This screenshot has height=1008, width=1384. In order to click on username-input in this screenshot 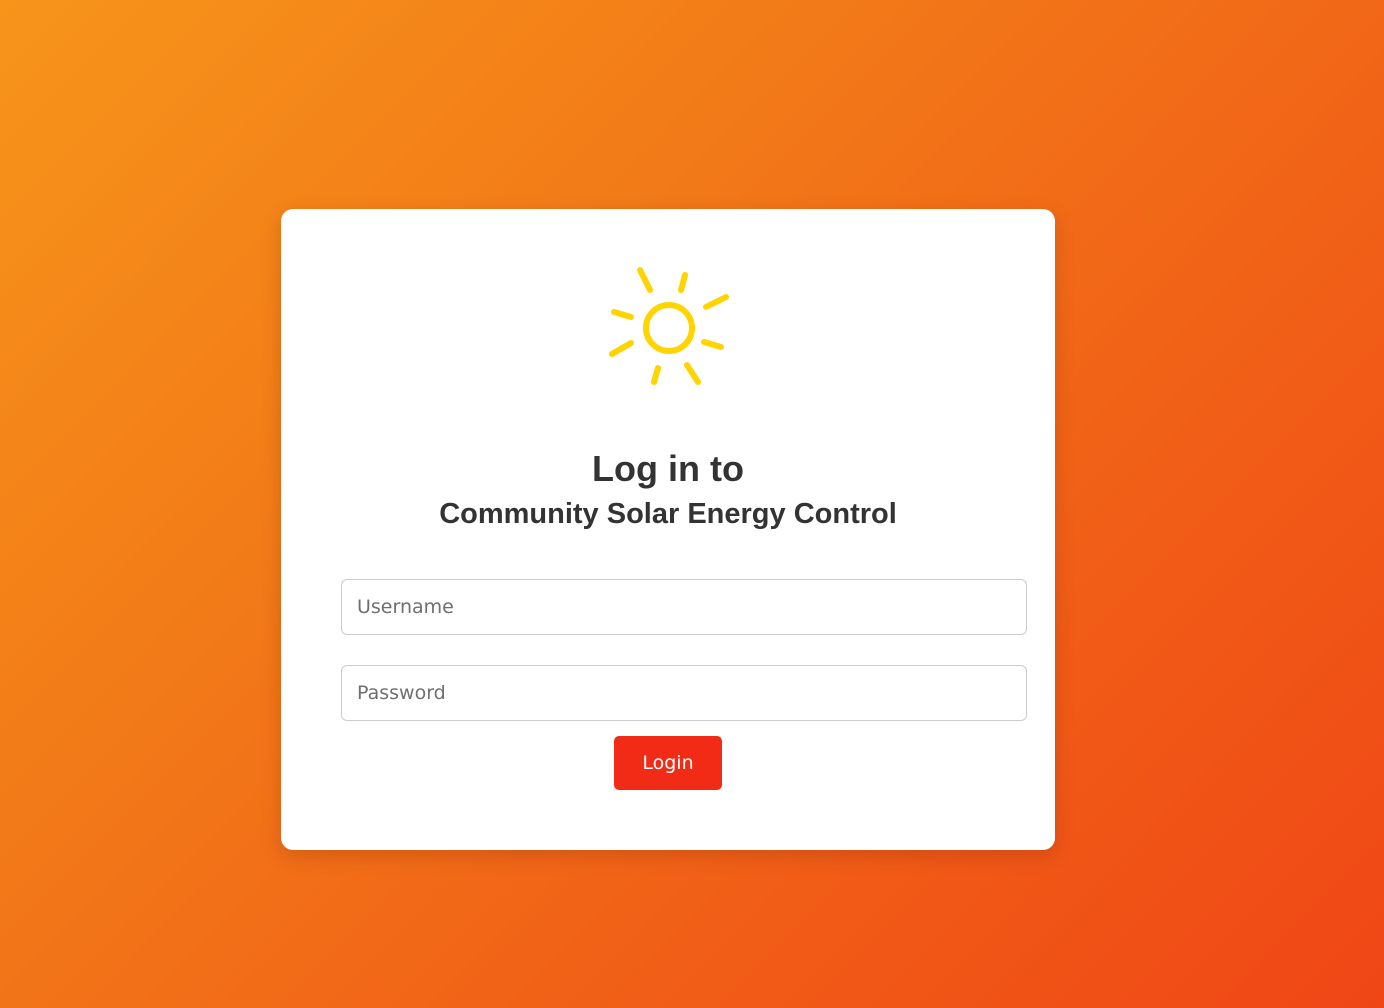, I will do `click(684, 607)`.